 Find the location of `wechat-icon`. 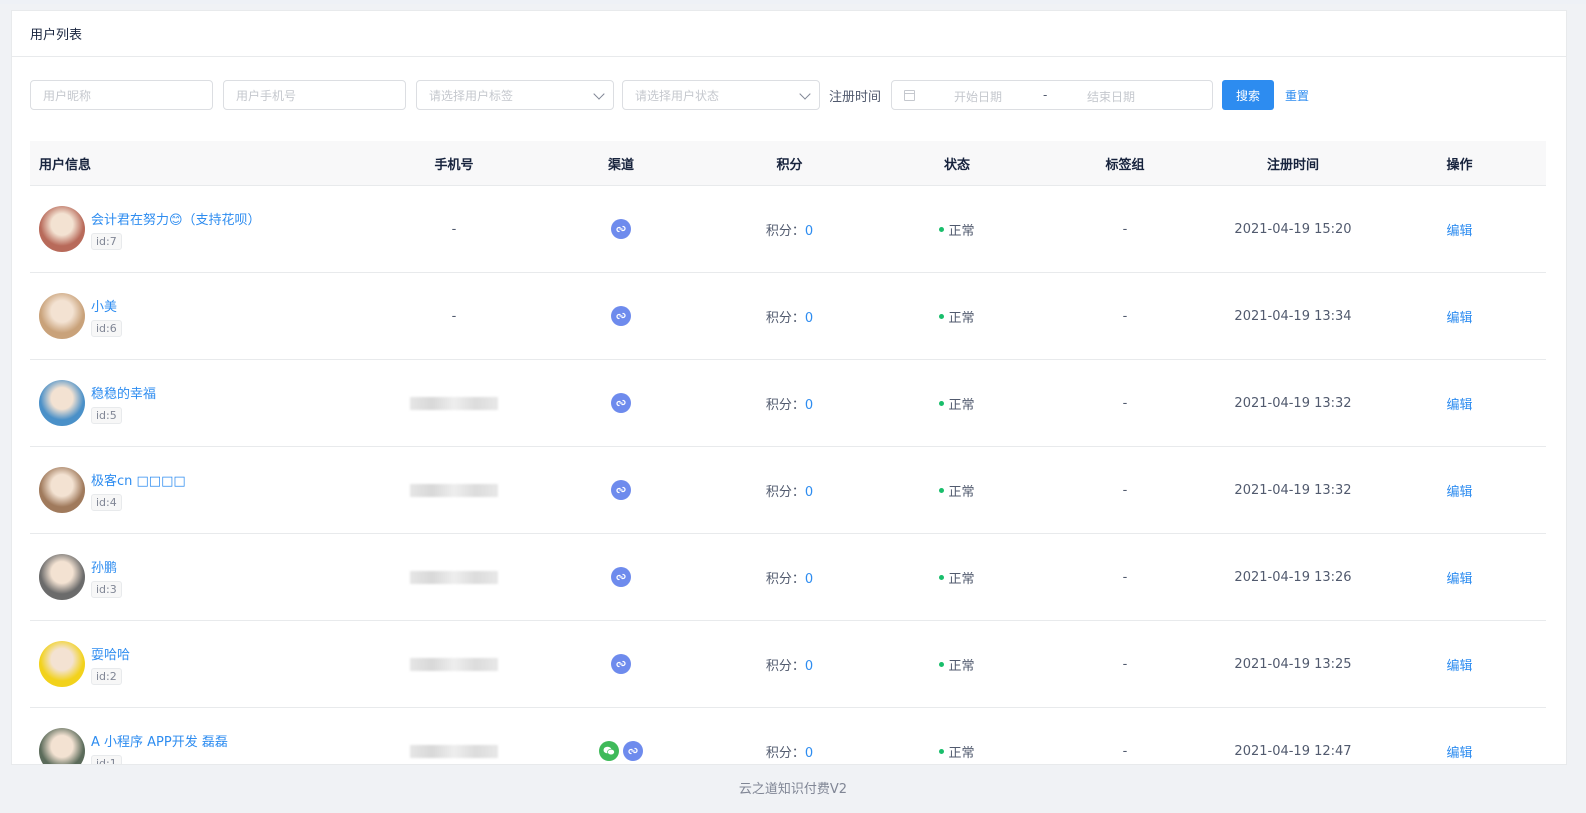

wechat-icon is located at coordinates (609, 751).